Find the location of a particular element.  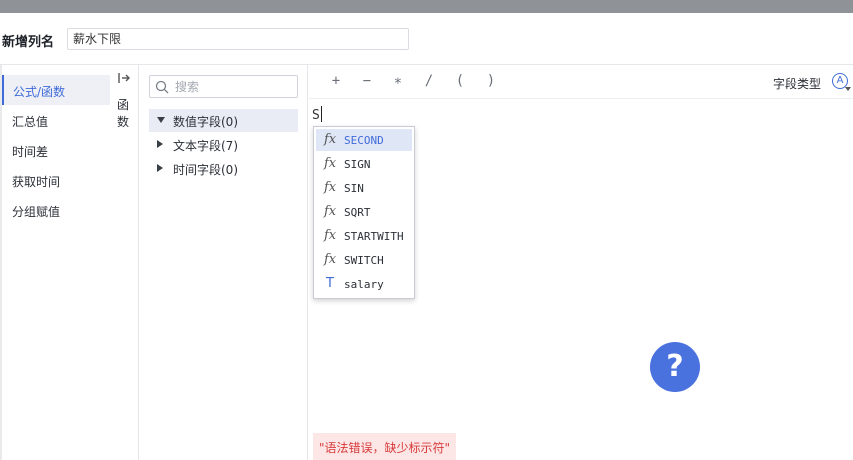

suggestion-item: fx SIN is located at coordinates (364, 188).